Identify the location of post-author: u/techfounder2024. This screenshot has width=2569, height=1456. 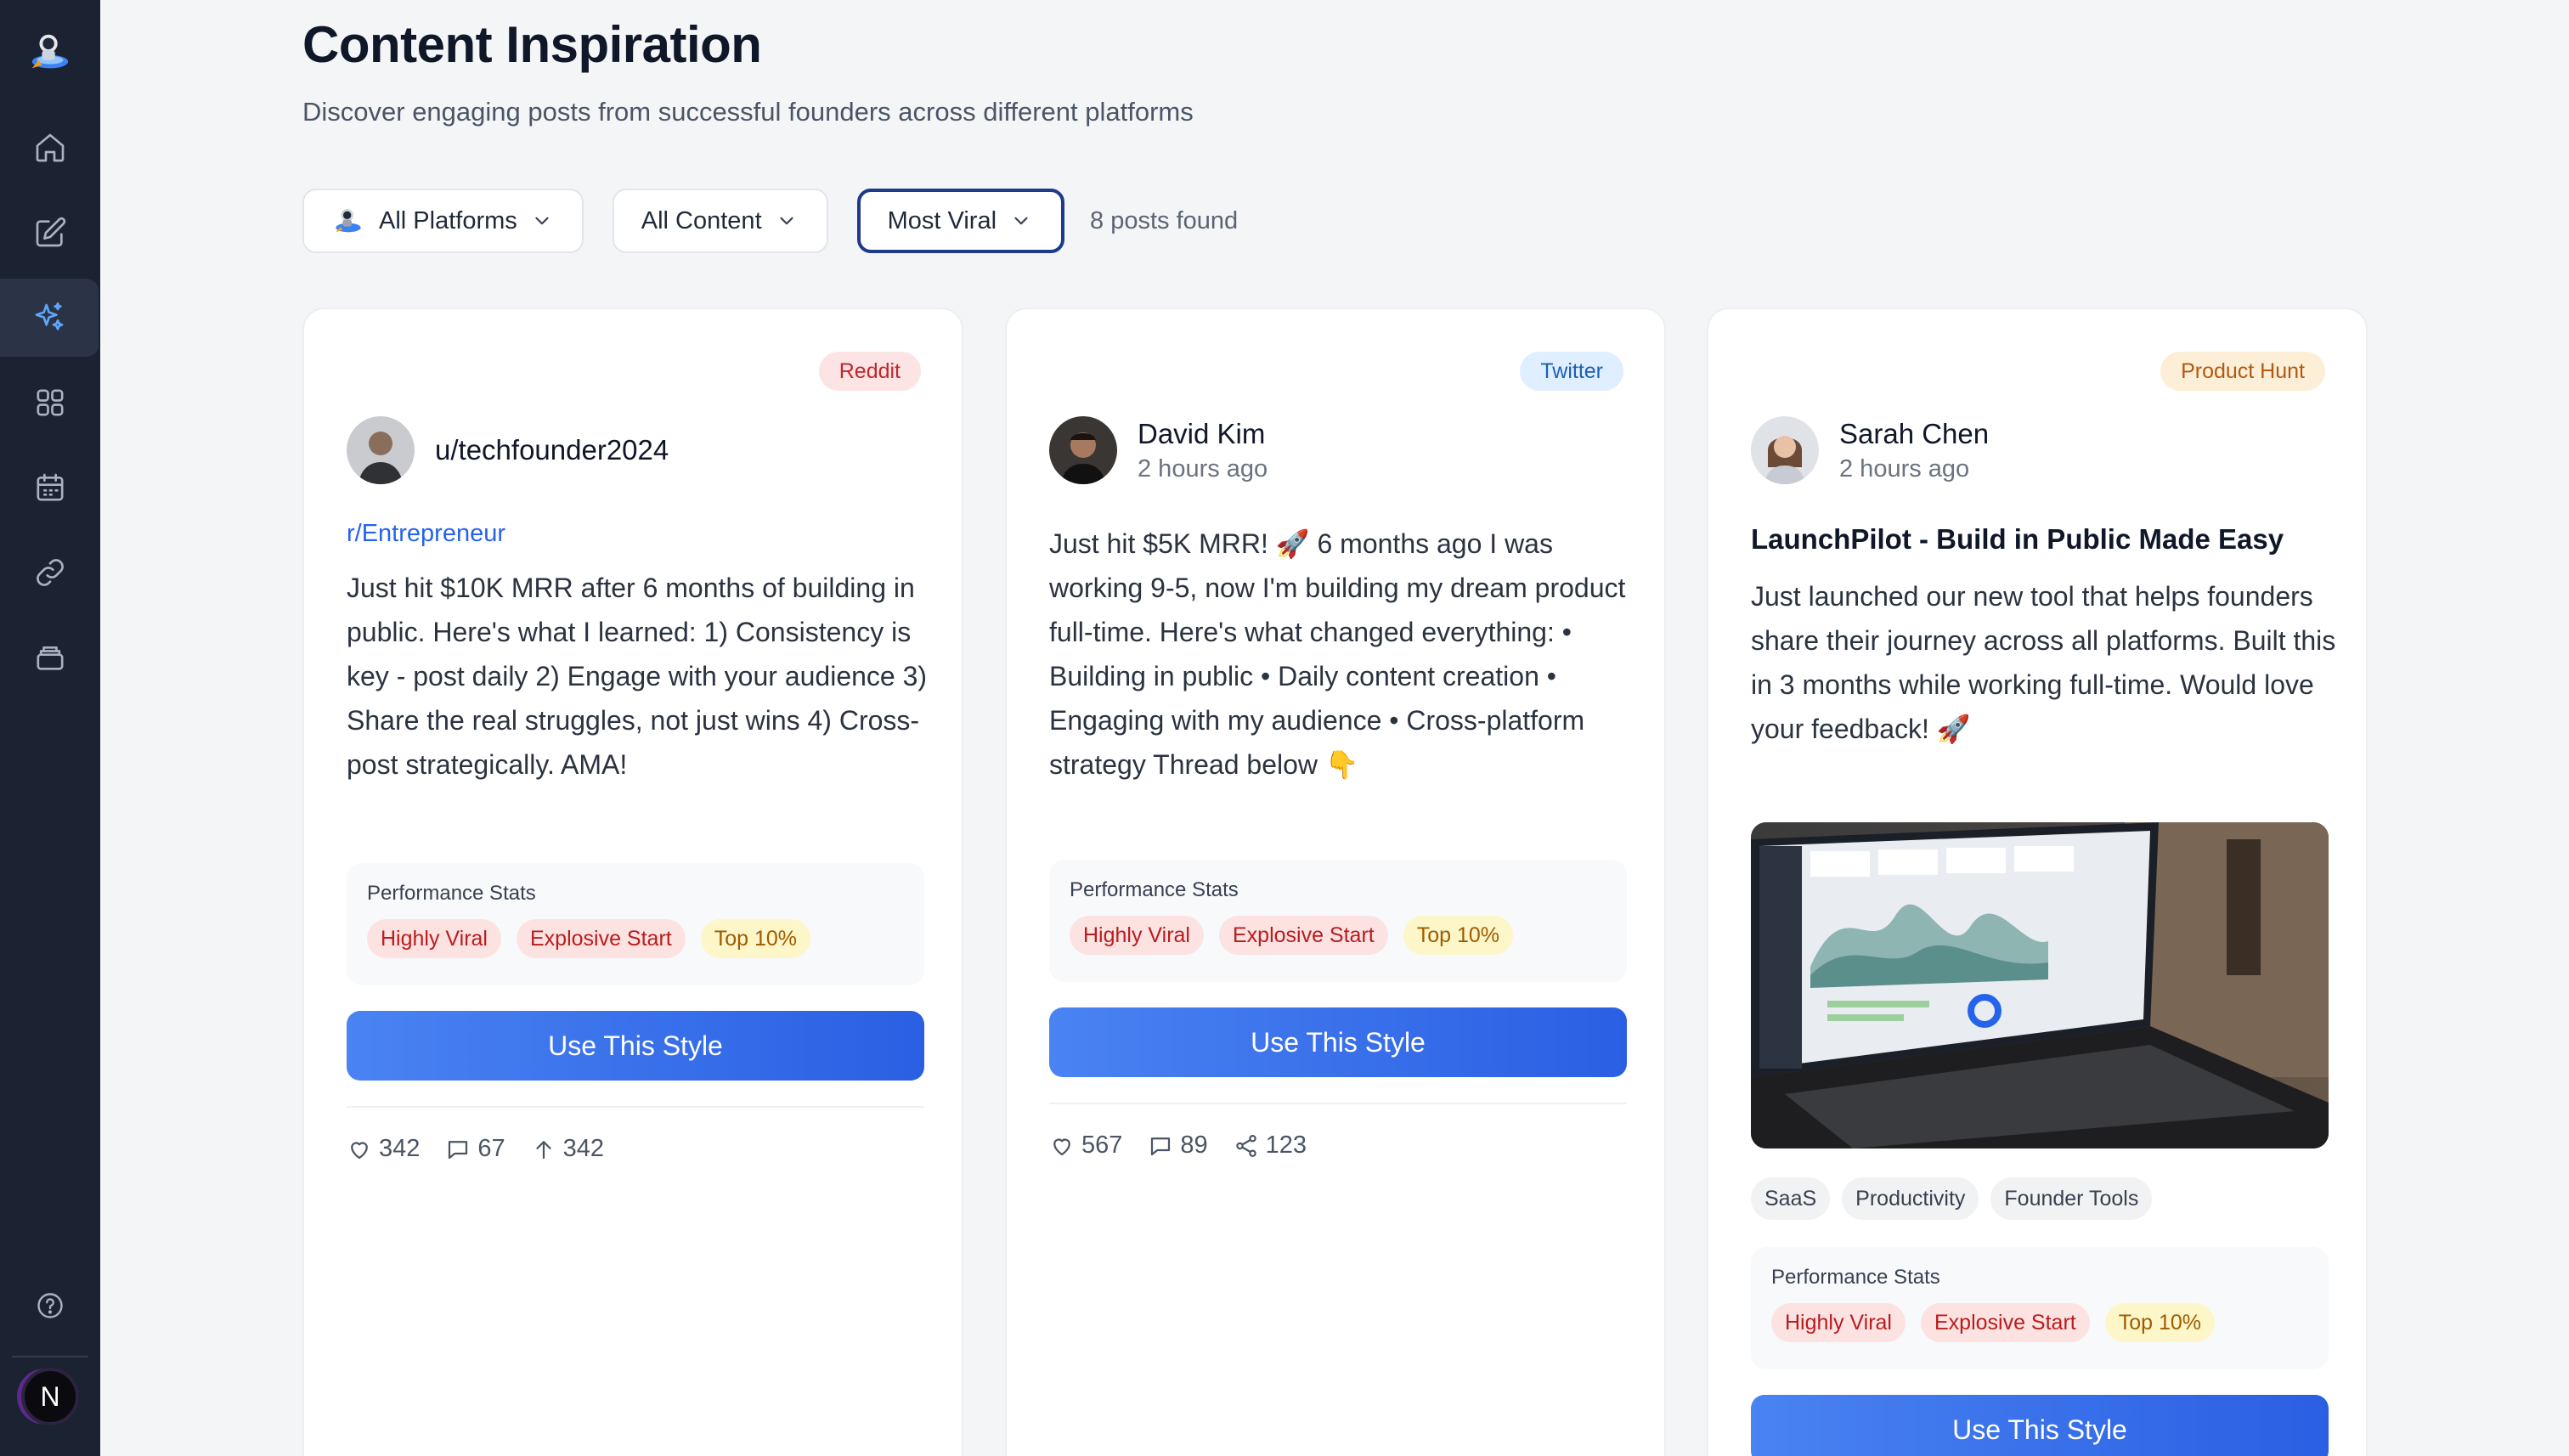
(508, 450).